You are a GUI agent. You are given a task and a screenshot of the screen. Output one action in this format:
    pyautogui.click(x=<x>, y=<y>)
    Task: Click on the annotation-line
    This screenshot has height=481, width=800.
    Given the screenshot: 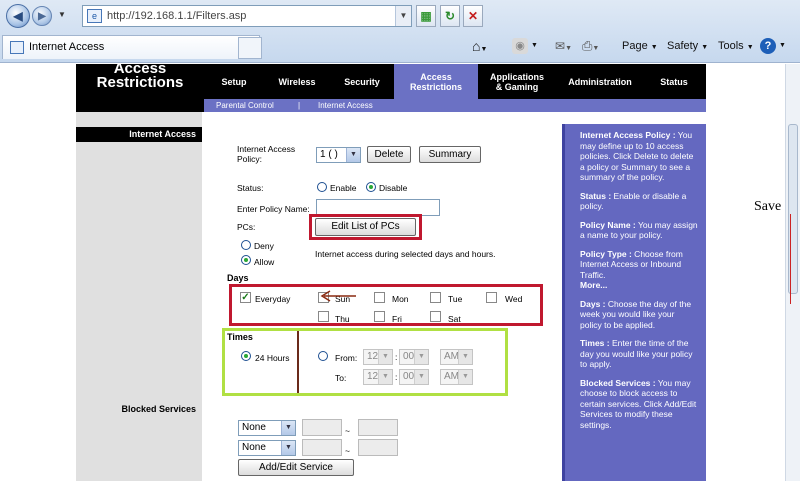 What is the action you would take?
    pyautogui.click(x=790, y=259)
    